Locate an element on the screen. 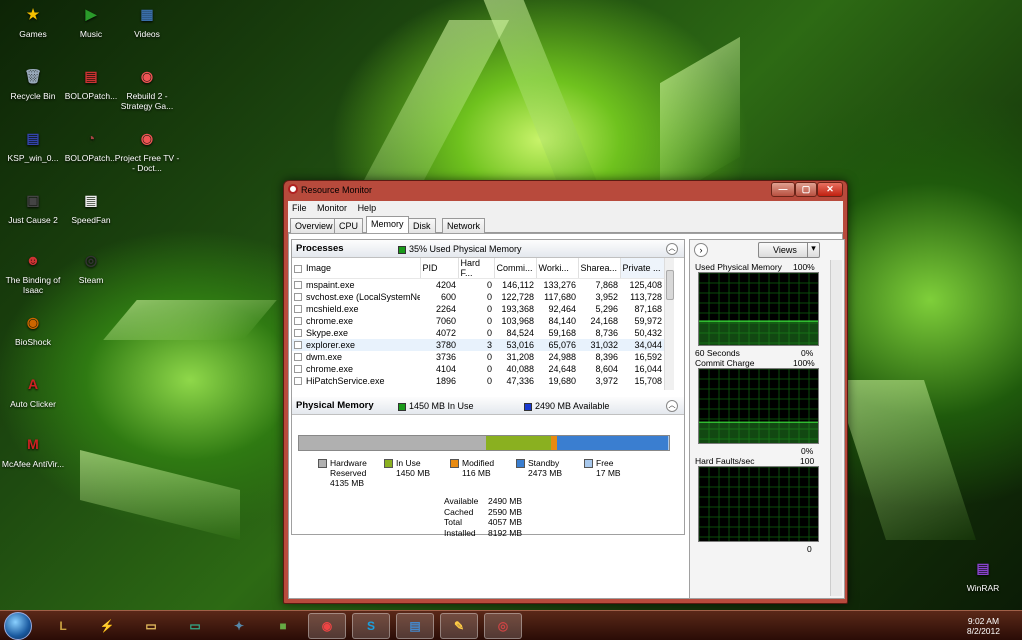 Image resolution: width=1022 pixels, height=640 pixels. taskbar-skype-icon: S is located at coordinates (371, 626).